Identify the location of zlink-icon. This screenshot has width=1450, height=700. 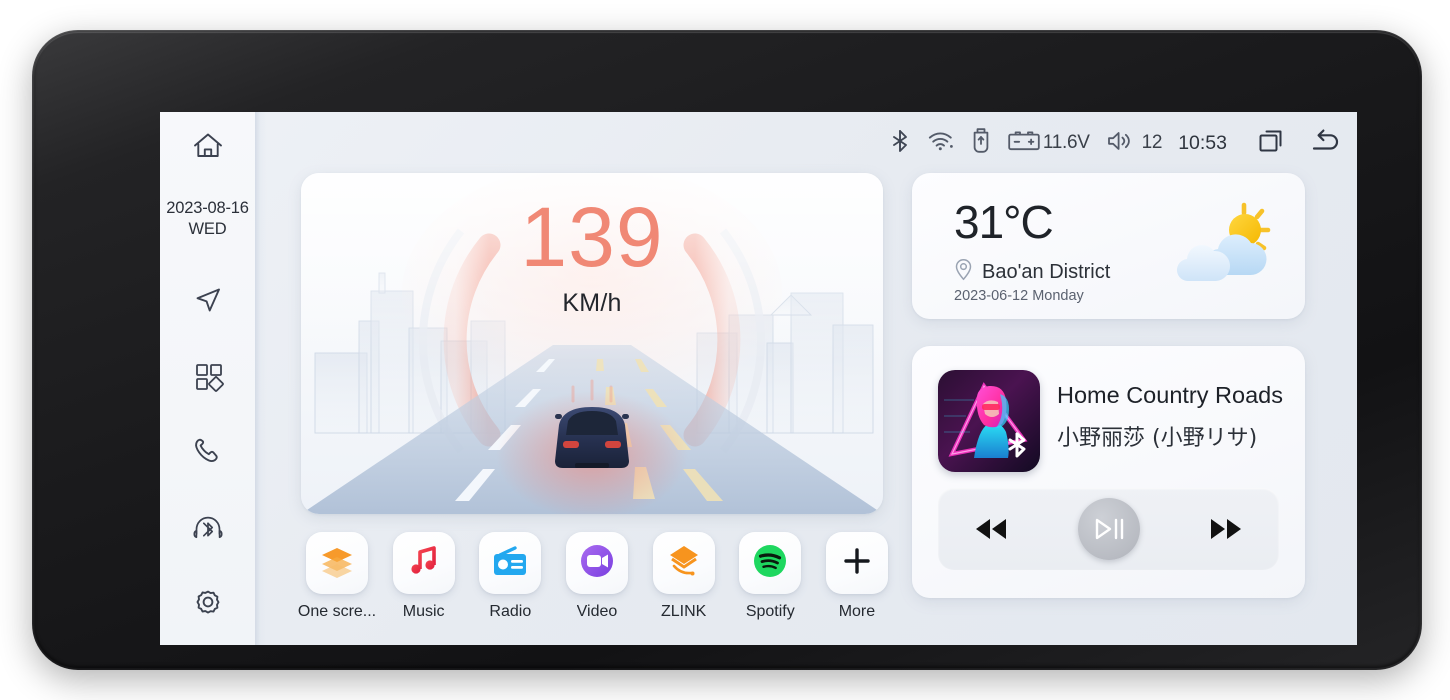
(684, 563).